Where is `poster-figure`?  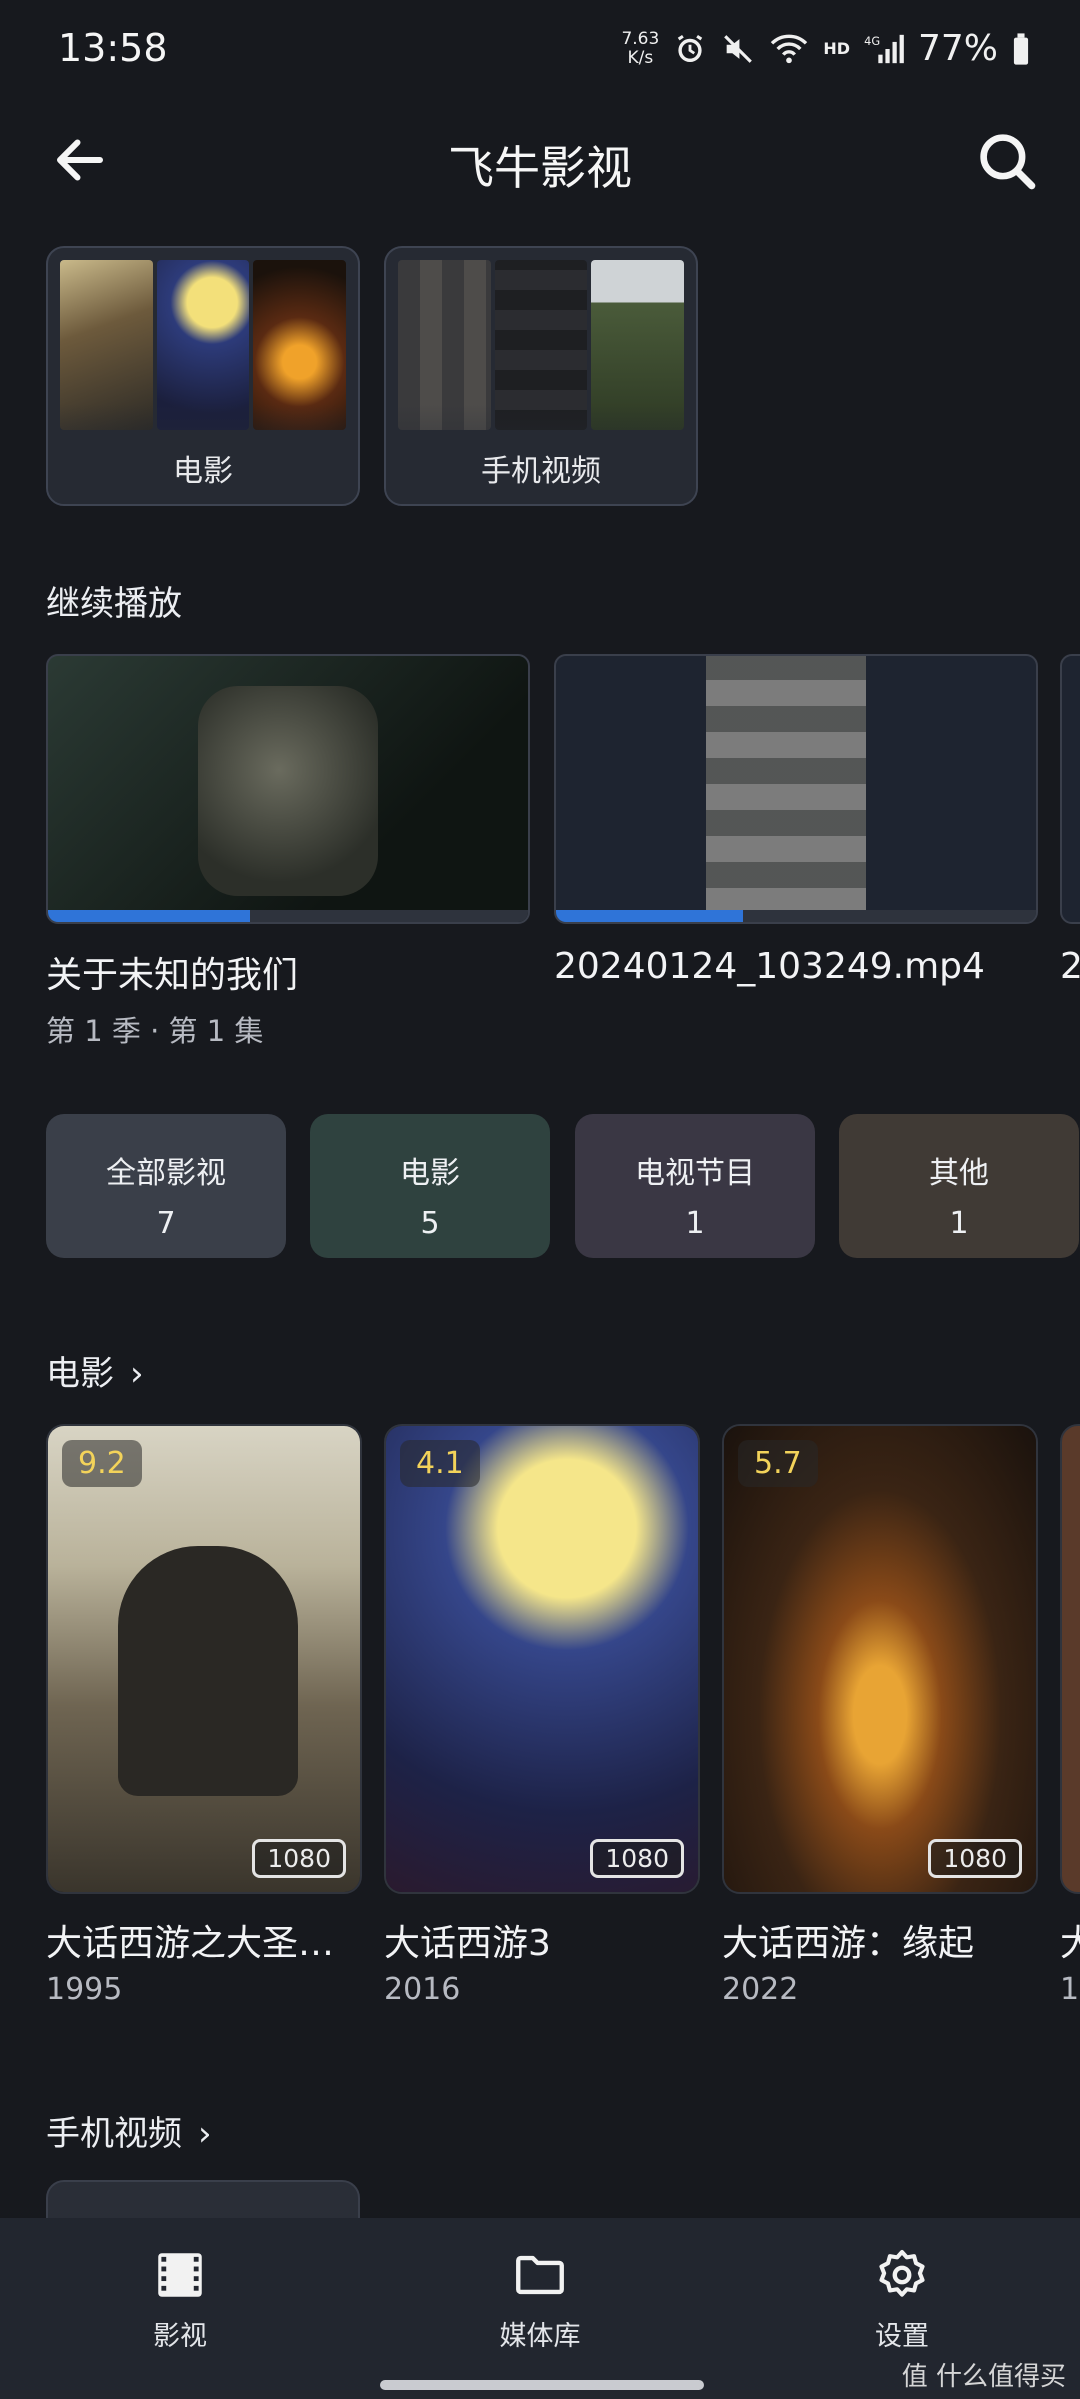 poster-figure is located at coordinates (208, 1671).